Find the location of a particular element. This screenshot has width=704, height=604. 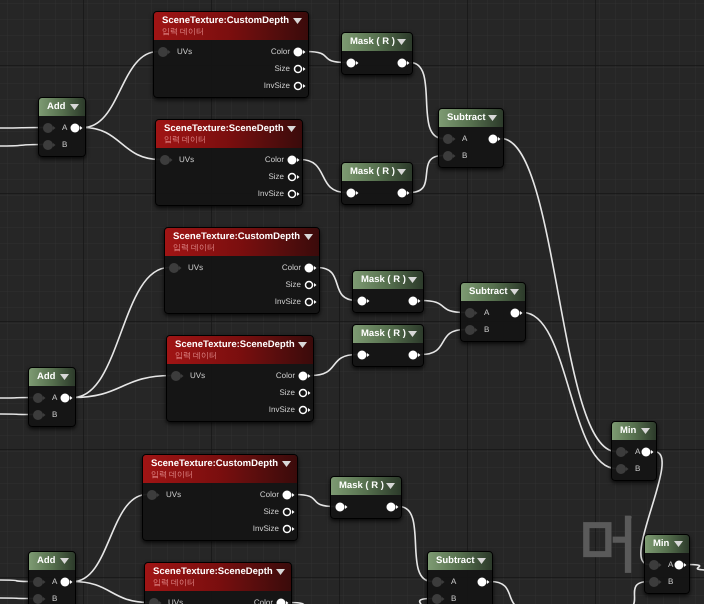

node-title: Add is located at coordinates (46, 561).